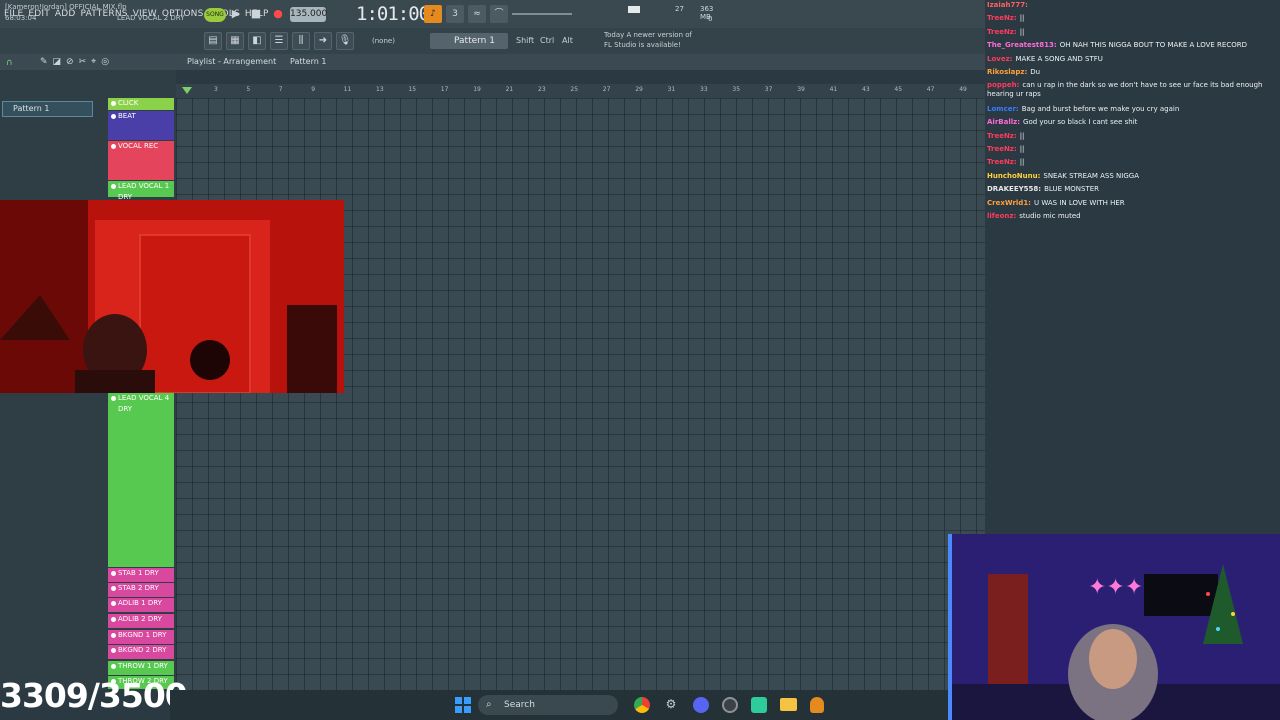  What do you see at coordinates (542, 14) in the screenshot?
I see `master-pitch-slider` at bounding box center [542, 14].